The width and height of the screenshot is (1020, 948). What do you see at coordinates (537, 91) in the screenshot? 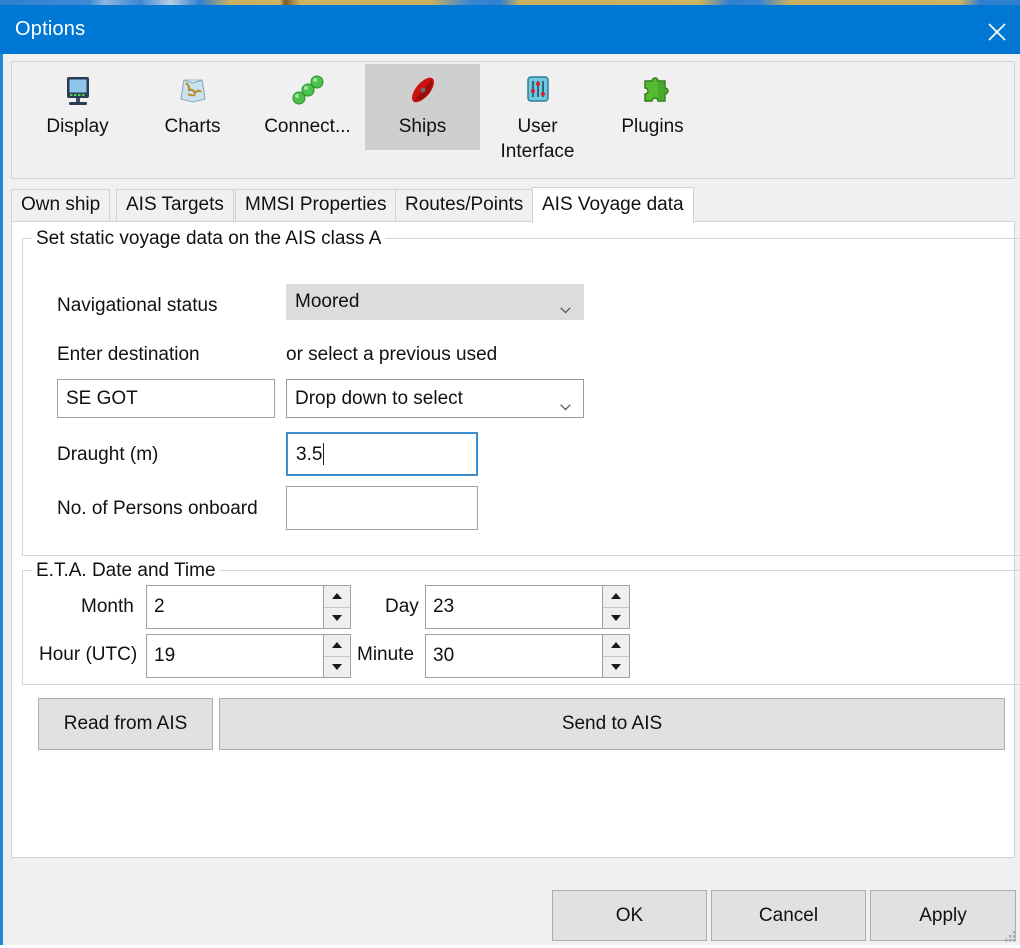
I see `sliders-icon` at bounding box center [537, 91].